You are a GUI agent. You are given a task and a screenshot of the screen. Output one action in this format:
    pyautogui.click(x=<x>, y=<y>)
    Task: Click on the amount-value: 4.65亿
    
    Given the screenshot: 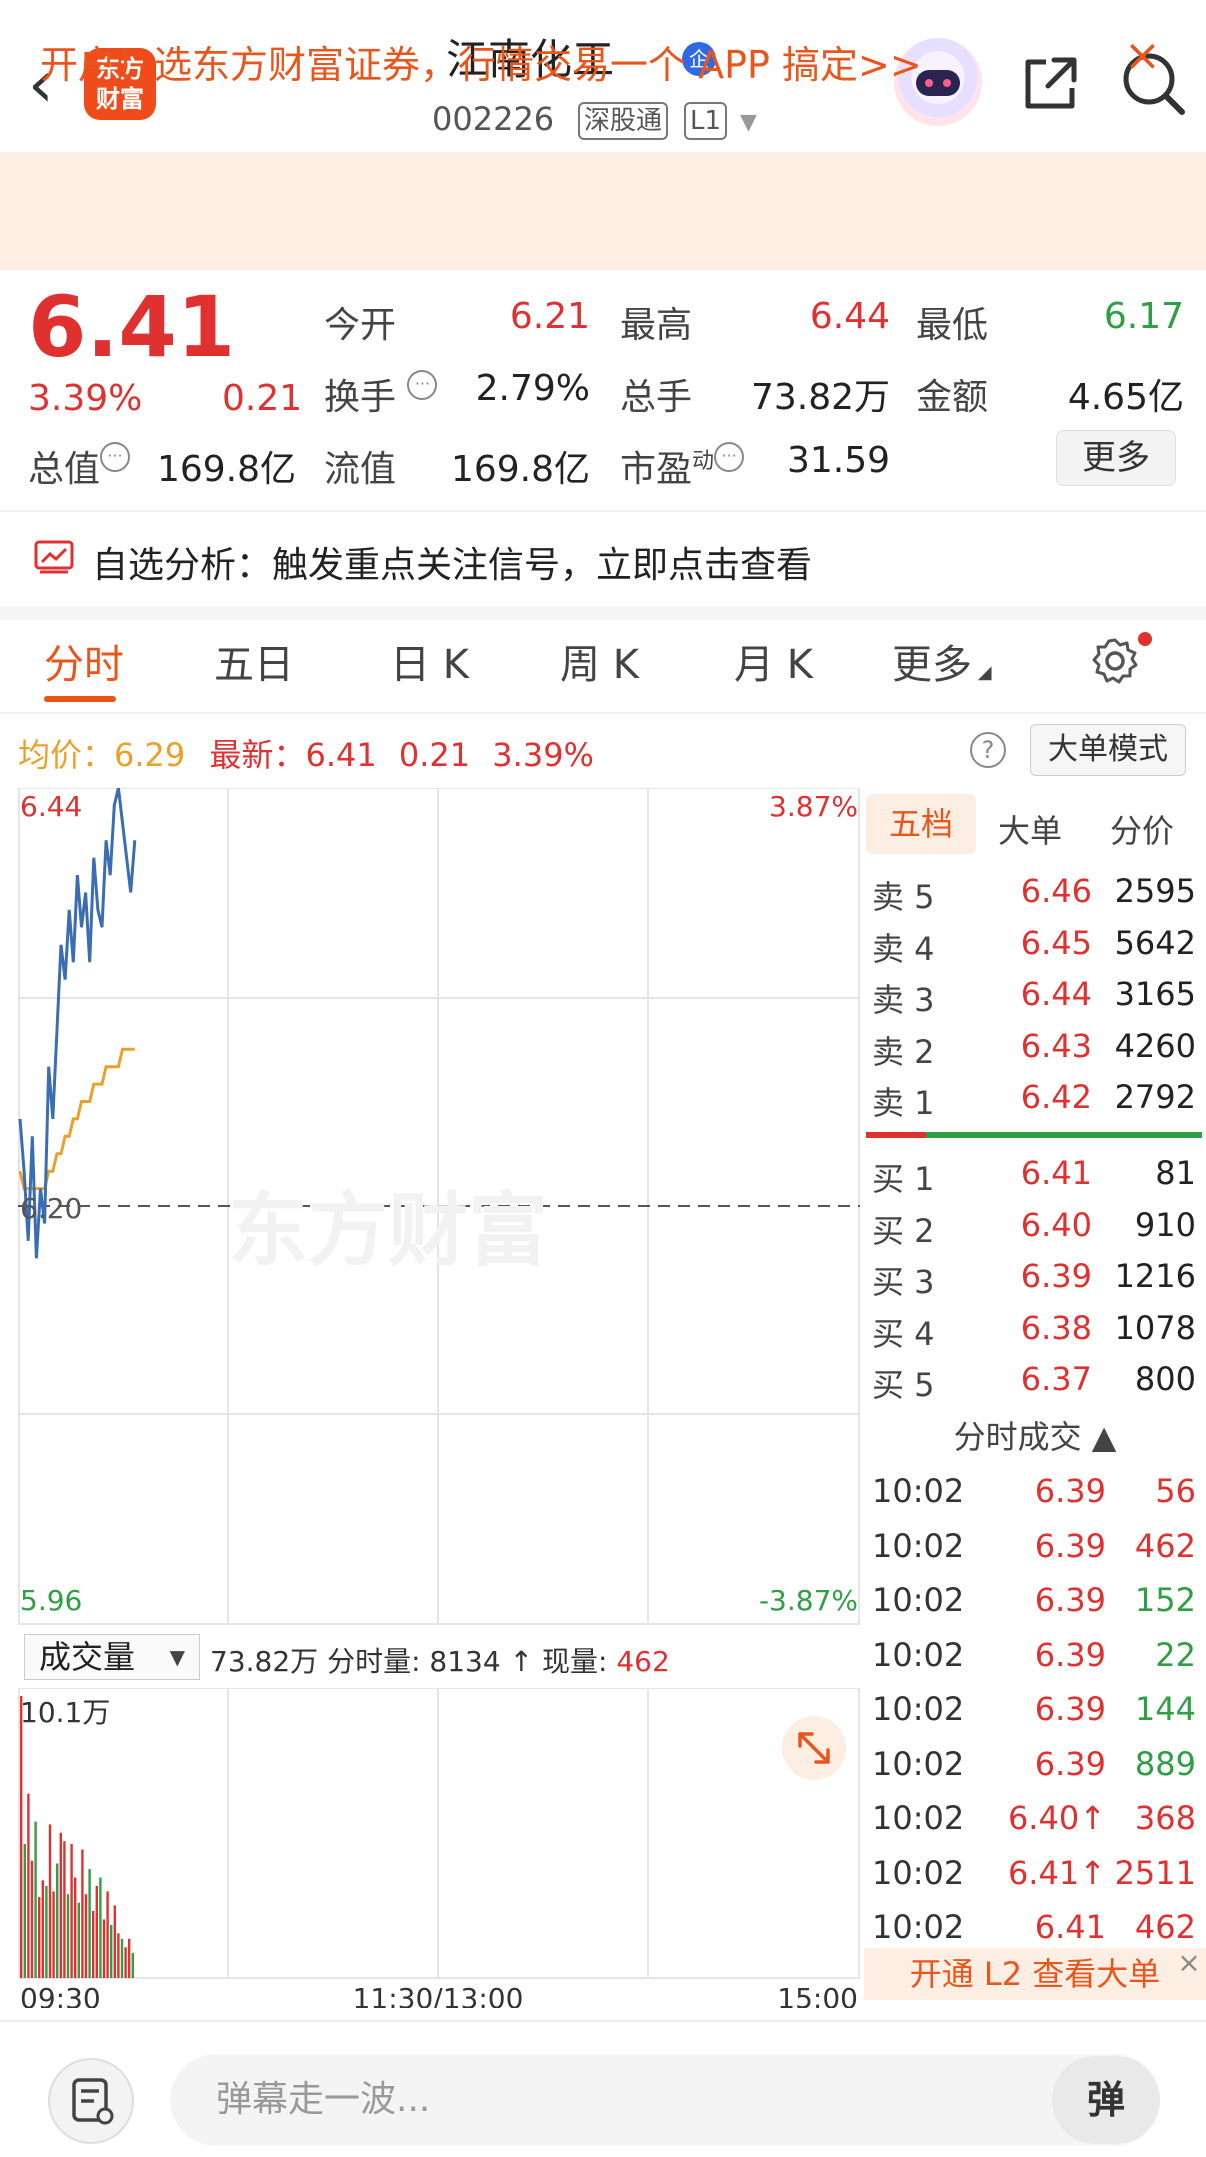 What is the action you would take?
    pyautogui.click(x=1125, y=397)
    